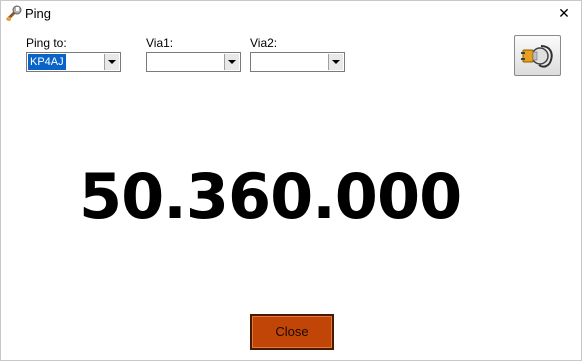 This screenshot has width=582, height=361. I want to click on connect-button, so click(537, 55).